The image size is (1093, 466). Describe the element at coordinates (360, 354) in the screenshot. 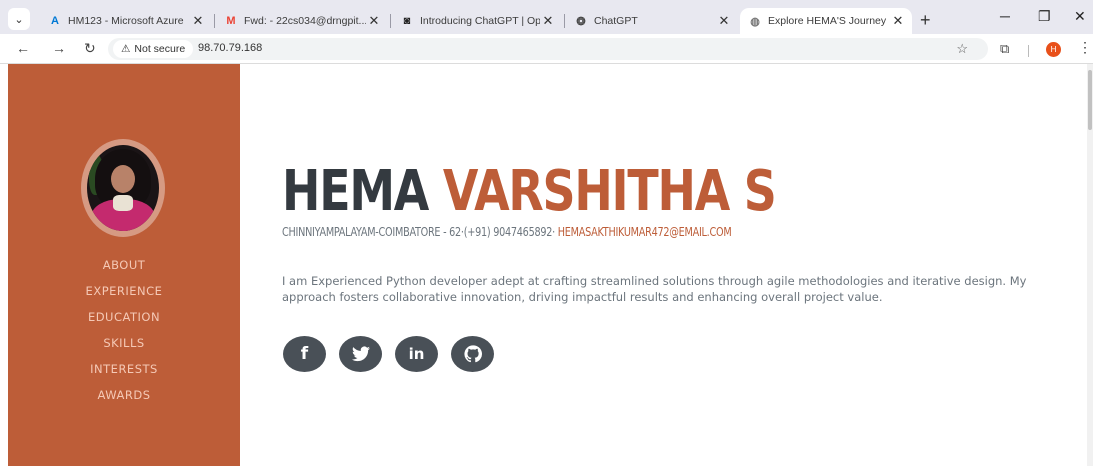

I see `twitter-icon` at that location.